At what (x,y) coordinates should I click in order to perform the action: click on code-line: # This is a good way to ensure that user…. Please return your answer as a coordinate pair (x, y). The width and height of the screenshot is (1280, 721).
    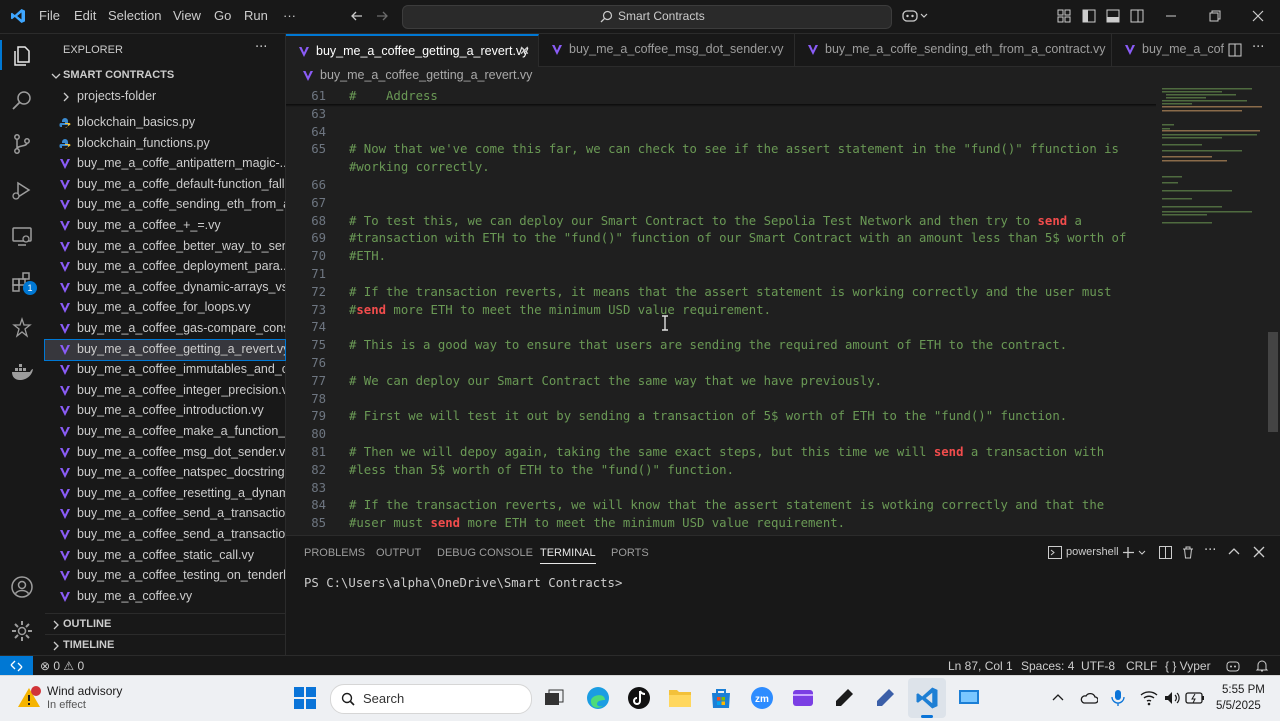
    Looking at the image, I should click on (708, 345).